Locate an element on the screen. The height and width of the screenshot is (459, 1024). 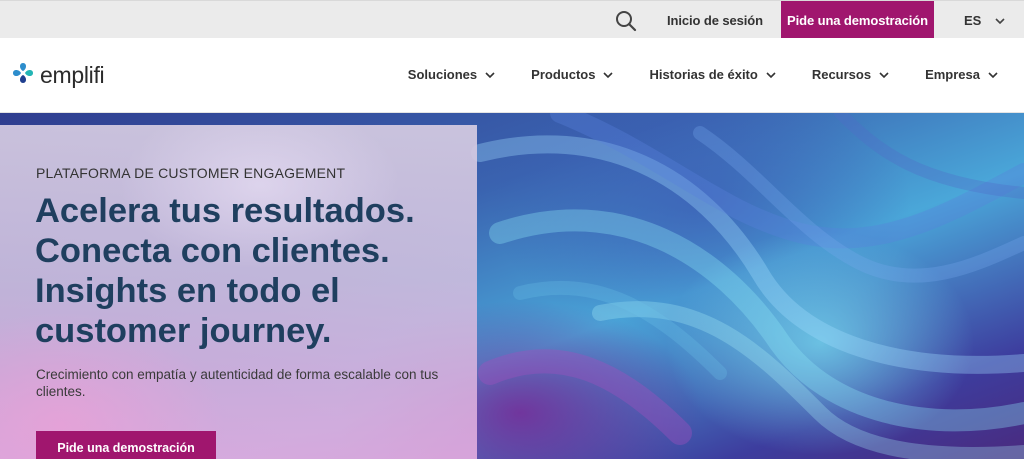
nav-item-label: Historias de éxito is located at coordinates (703, 74).